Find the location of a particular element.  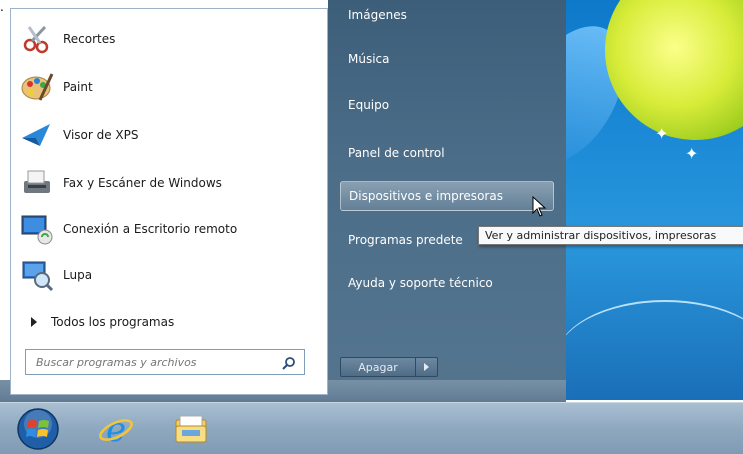

right-item-devices-printers: Dispositivos e impresoras is located at coordinates (447, 196).